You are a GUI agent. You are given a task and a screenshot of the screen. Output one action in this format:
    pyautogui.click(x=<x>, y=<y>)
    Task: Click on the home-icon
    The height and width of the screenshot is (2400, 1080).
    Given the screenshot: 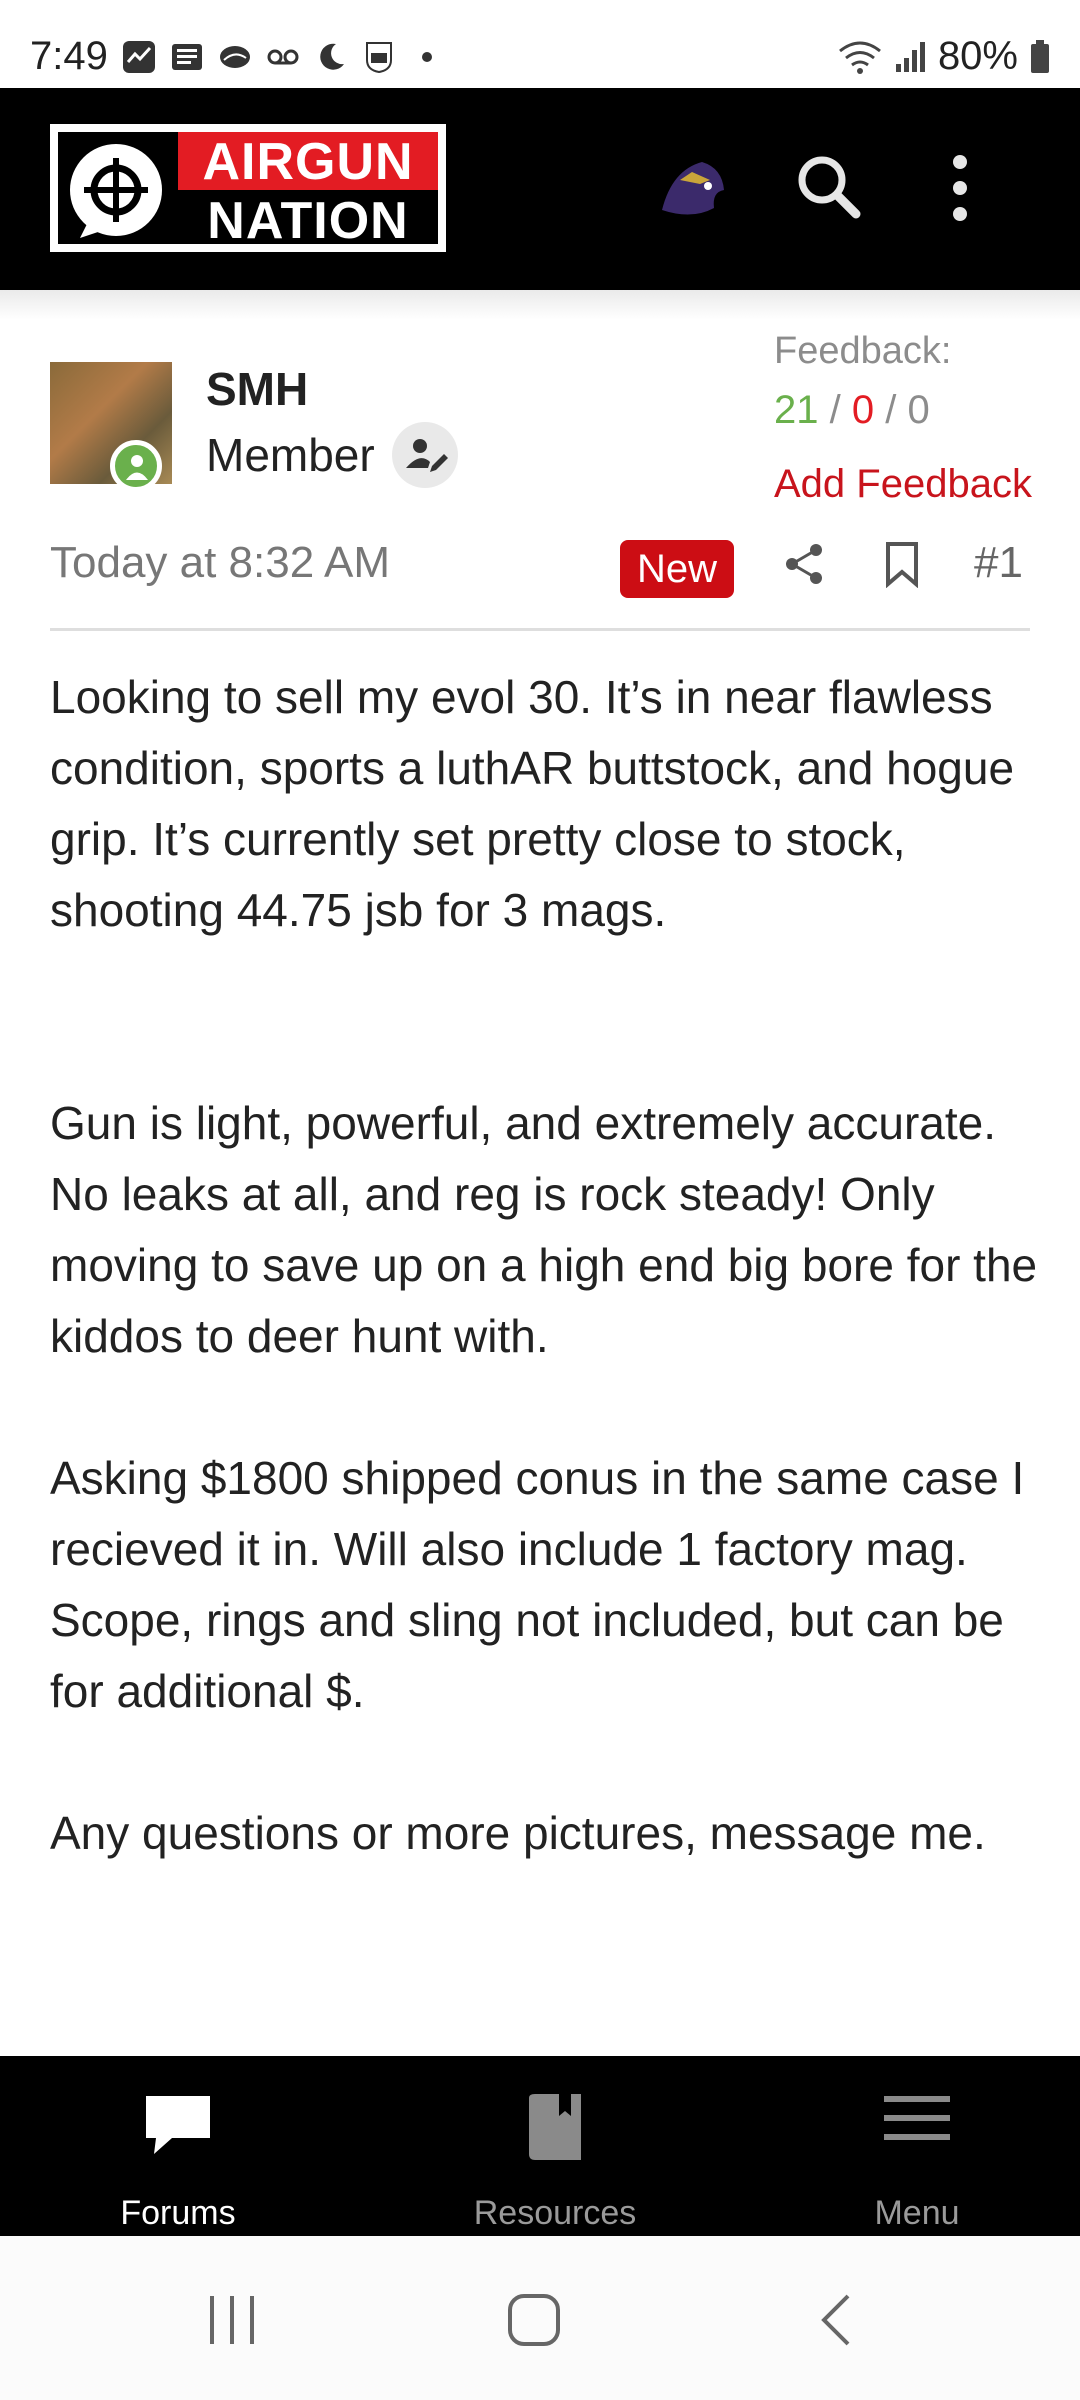 What is the action you would take?
    pyautogui.click(x=534, y=2320)
    